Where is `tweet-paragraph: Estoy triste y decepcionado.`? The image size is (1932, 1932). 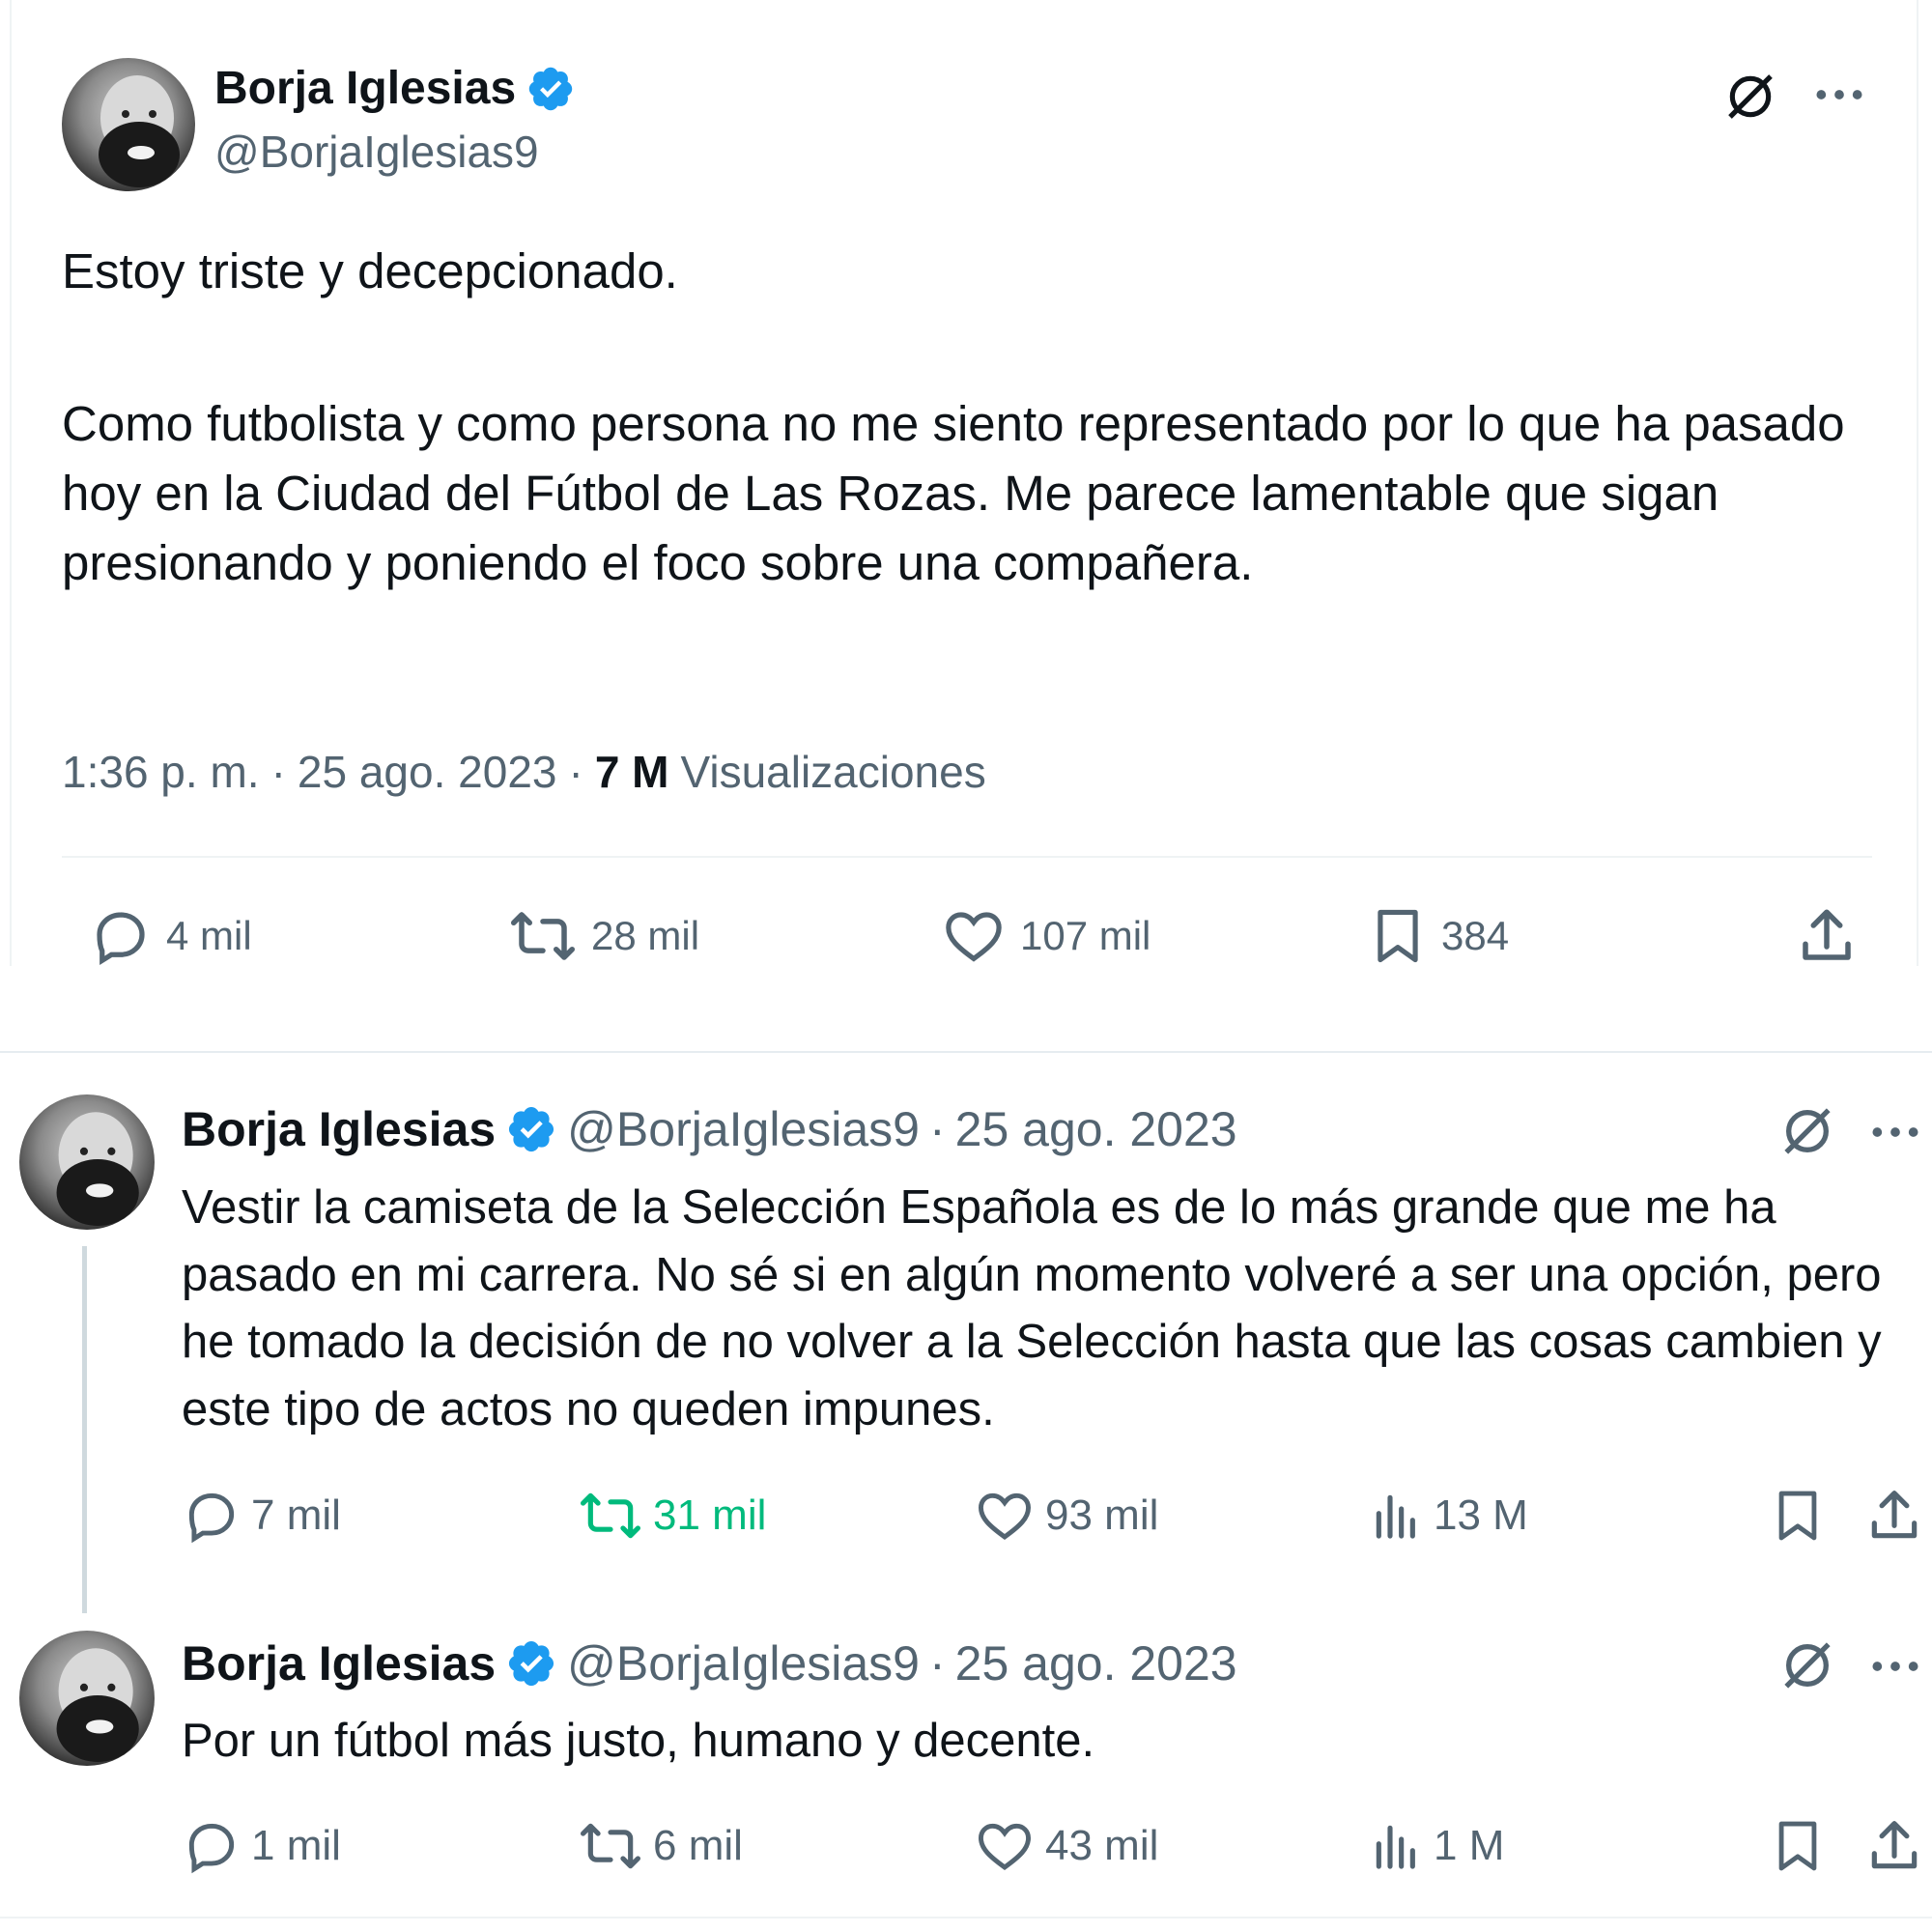 tweet-paragraph: Estoy triste y decepcionado. is located at coordinates (370, 270).